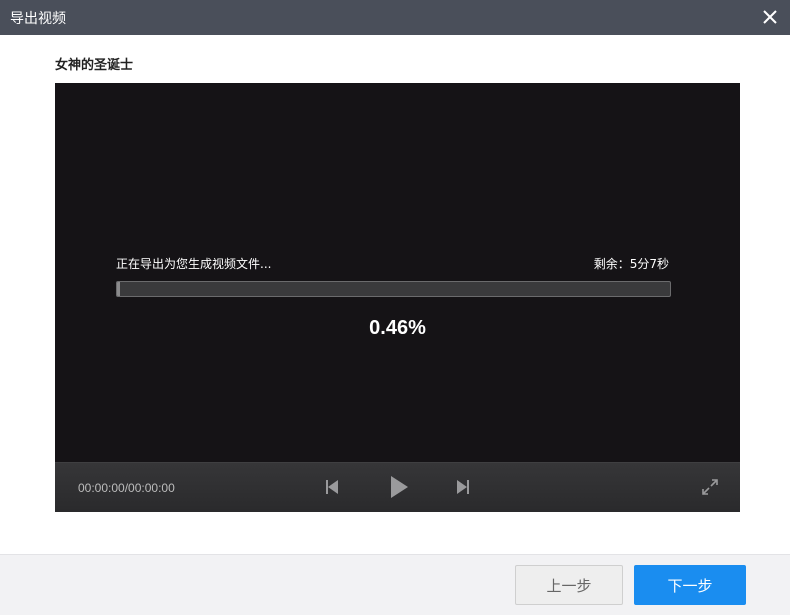 This screenshot has width=790, height=615. What do you see at coordinates (118, 289) in the screenshot?
I see `export-progress-fill` at bounding box center [118, 289].